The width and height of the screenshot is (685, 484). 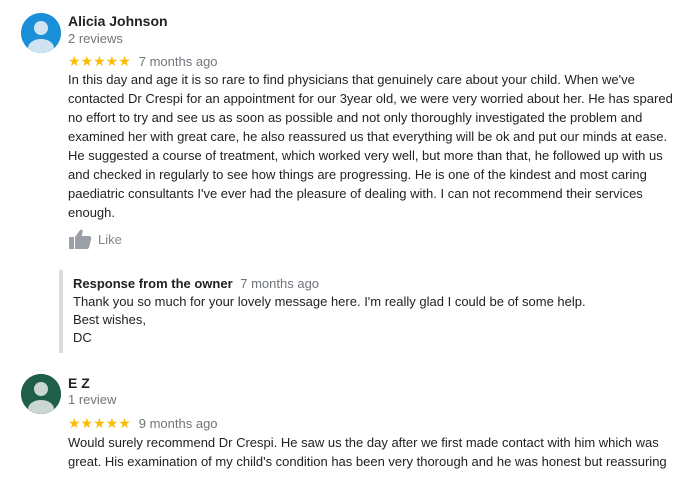 I want to click on review-count: 2 reviews, so click(x=95, y=38).